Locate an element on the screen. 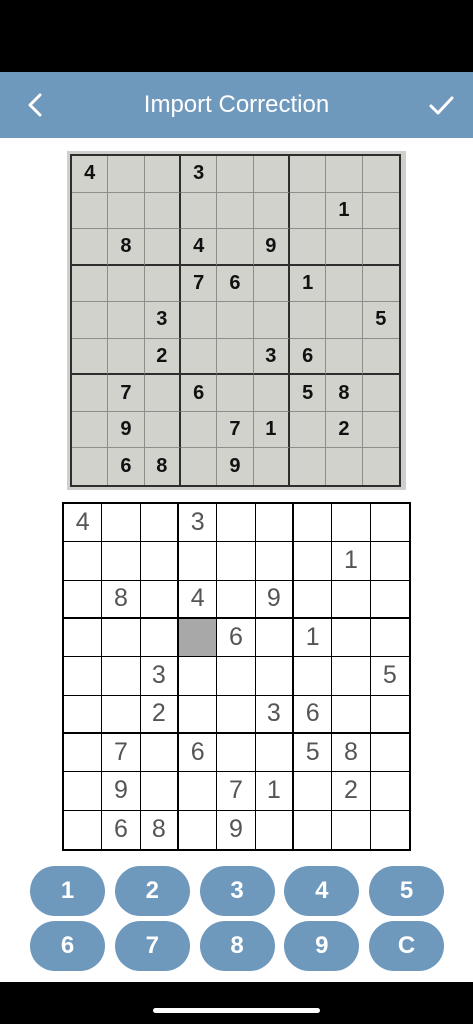  number-key-4: 4 is located at coordinates (322, 891).